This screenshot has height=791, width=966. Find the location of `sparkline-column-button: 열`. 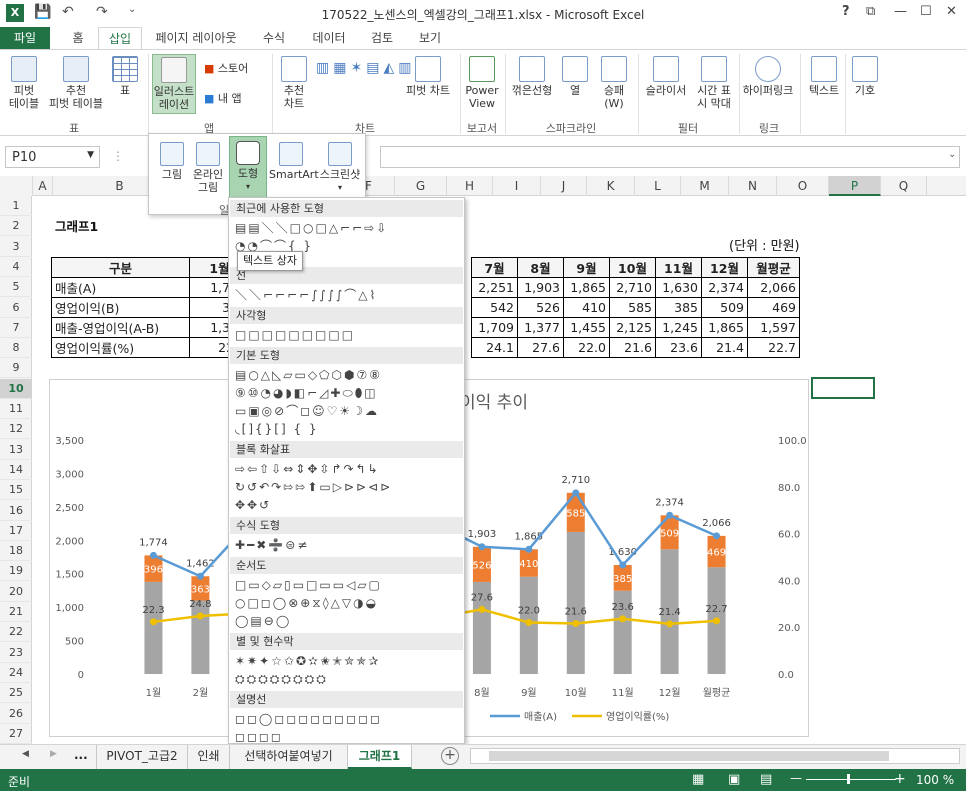

sparkline-column-button: 열 is located at coordinates (575, 76).